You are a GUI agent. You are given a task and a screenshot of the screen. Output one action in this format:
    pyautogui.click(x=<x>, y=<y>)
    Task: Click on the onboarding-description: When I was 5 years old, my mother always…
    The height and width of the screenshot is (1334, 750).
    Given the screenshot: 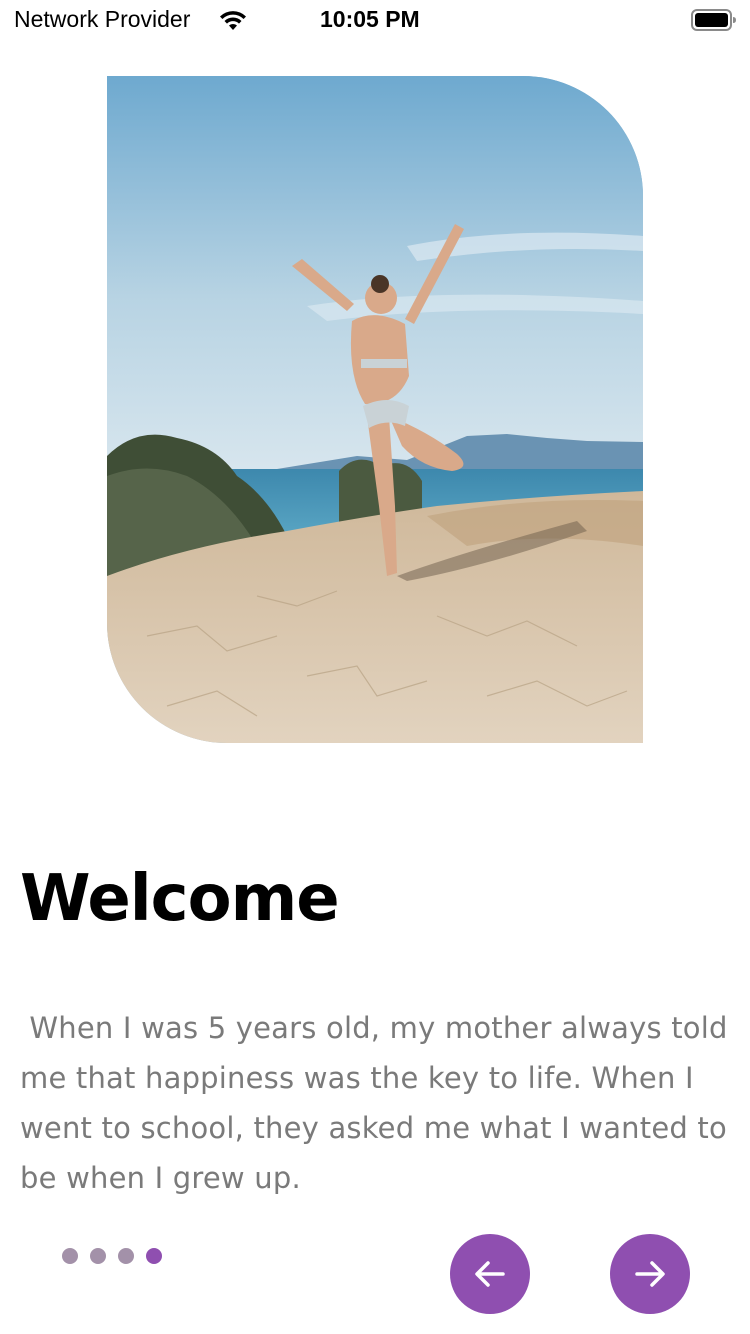 What is the action you would take?
    pyautogui.click(x=379, y=1103)
    